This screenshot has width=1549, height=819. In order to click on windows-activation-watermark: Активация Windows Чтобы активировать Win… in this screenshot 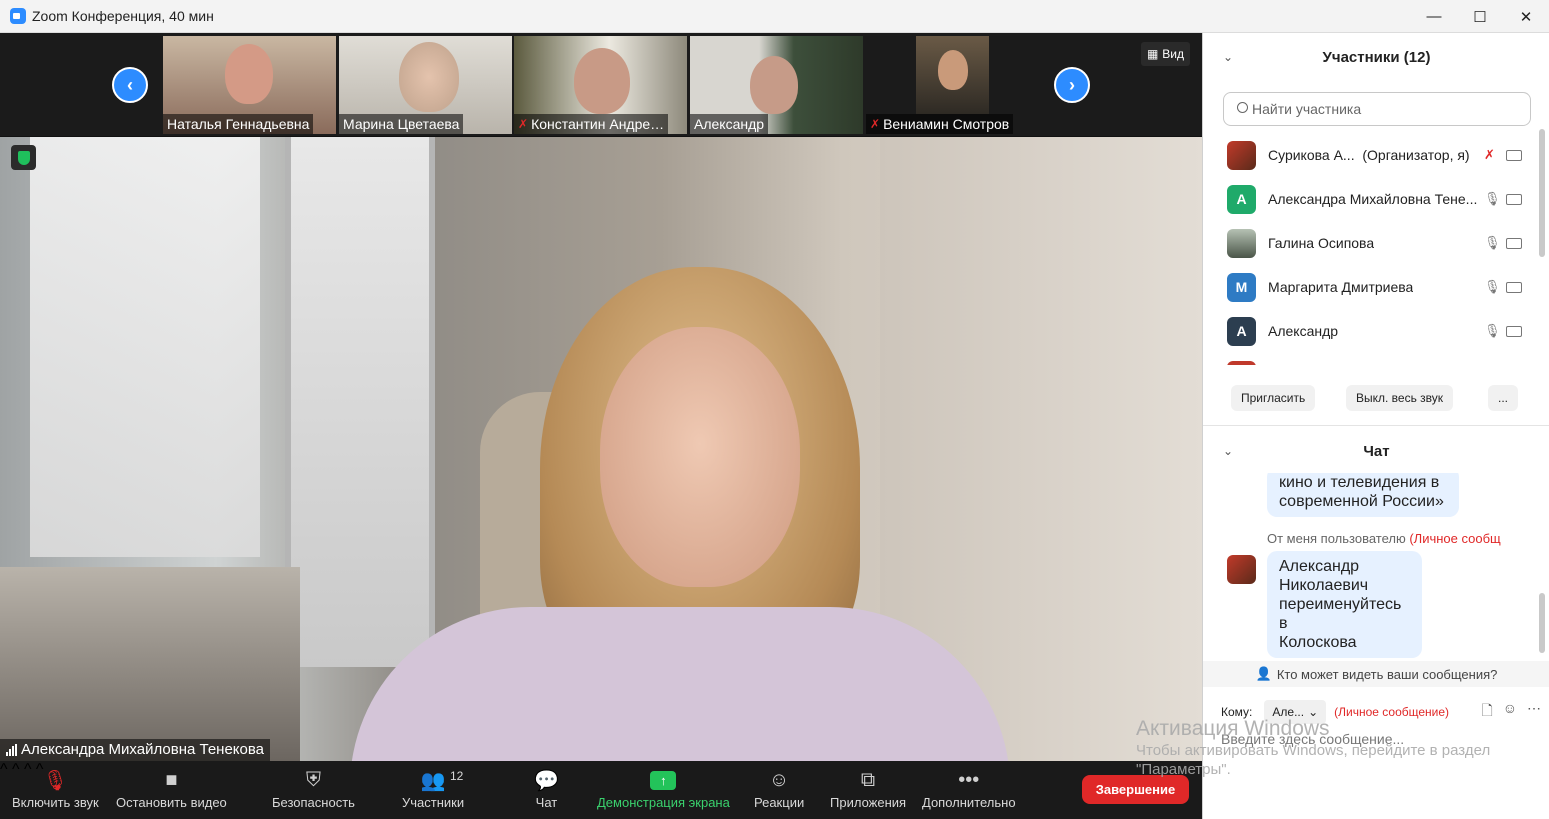, I will do `click(1313, 747)`.